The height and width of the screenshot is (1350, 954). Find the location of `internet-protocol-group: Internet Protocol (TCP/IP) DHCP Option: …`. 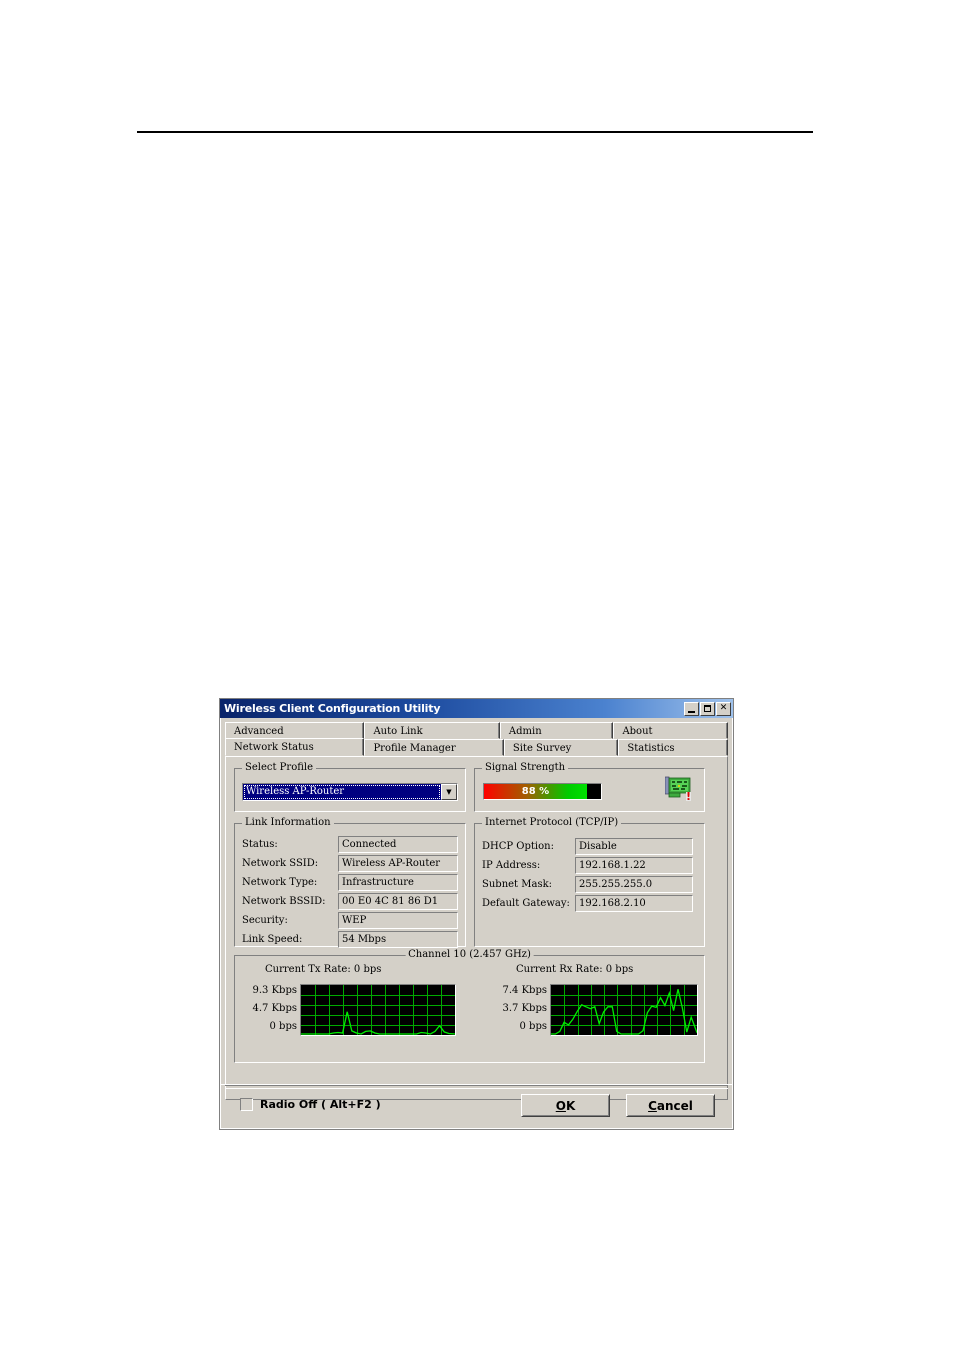

internet-protocol-group: Internet Protocol (TCP/IP) DHCP Option: … is located at coordinates (589, 882).